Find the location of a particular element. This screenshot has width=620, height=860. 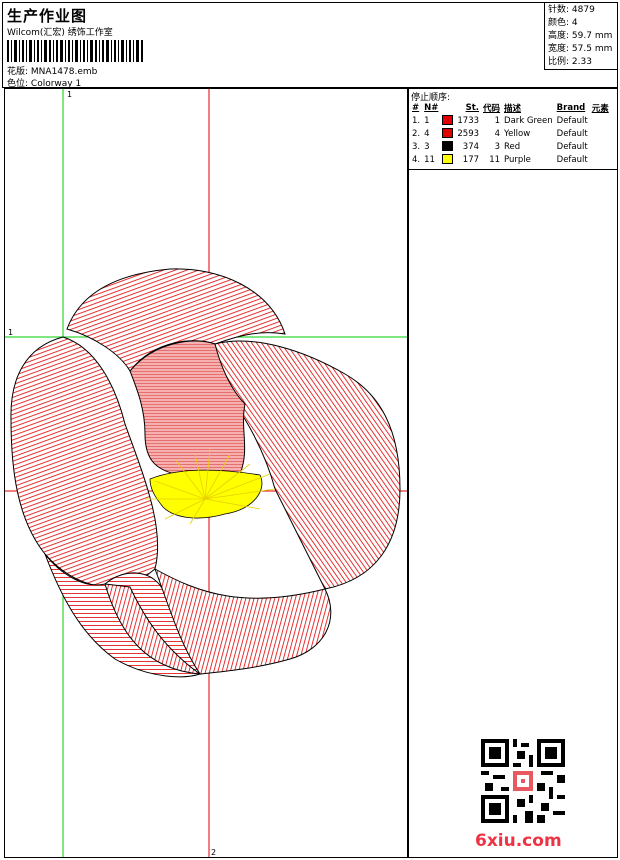

stat-height: 高度: 59.7 mm is located at coordinates (580, 36).